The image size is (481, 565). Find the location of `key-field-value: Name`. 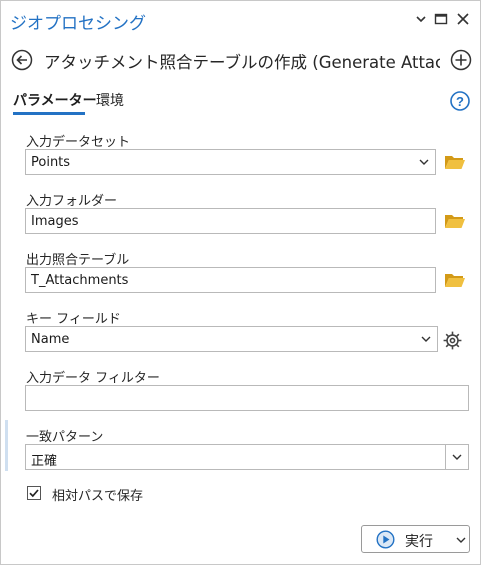

key-field-value: Name is located at coordinates (50, 339).